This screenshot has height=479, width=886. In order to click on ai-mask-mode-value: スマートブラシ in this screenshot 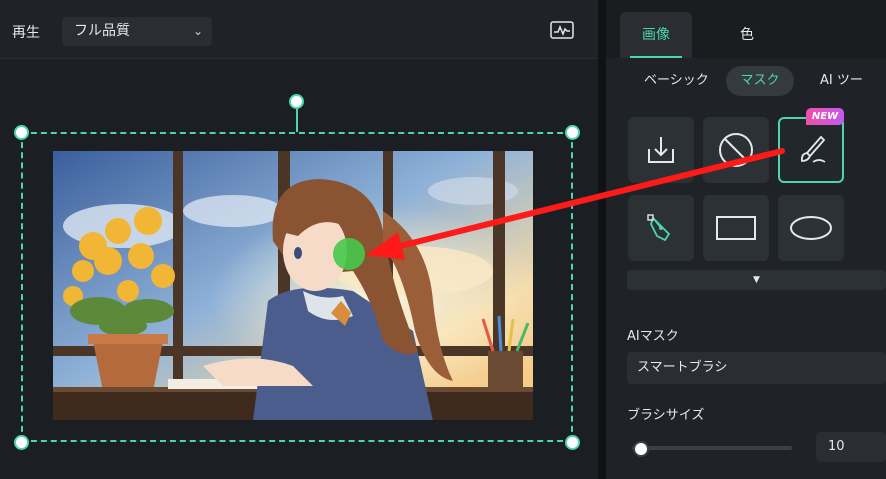, I will do `click(682, 367)`.